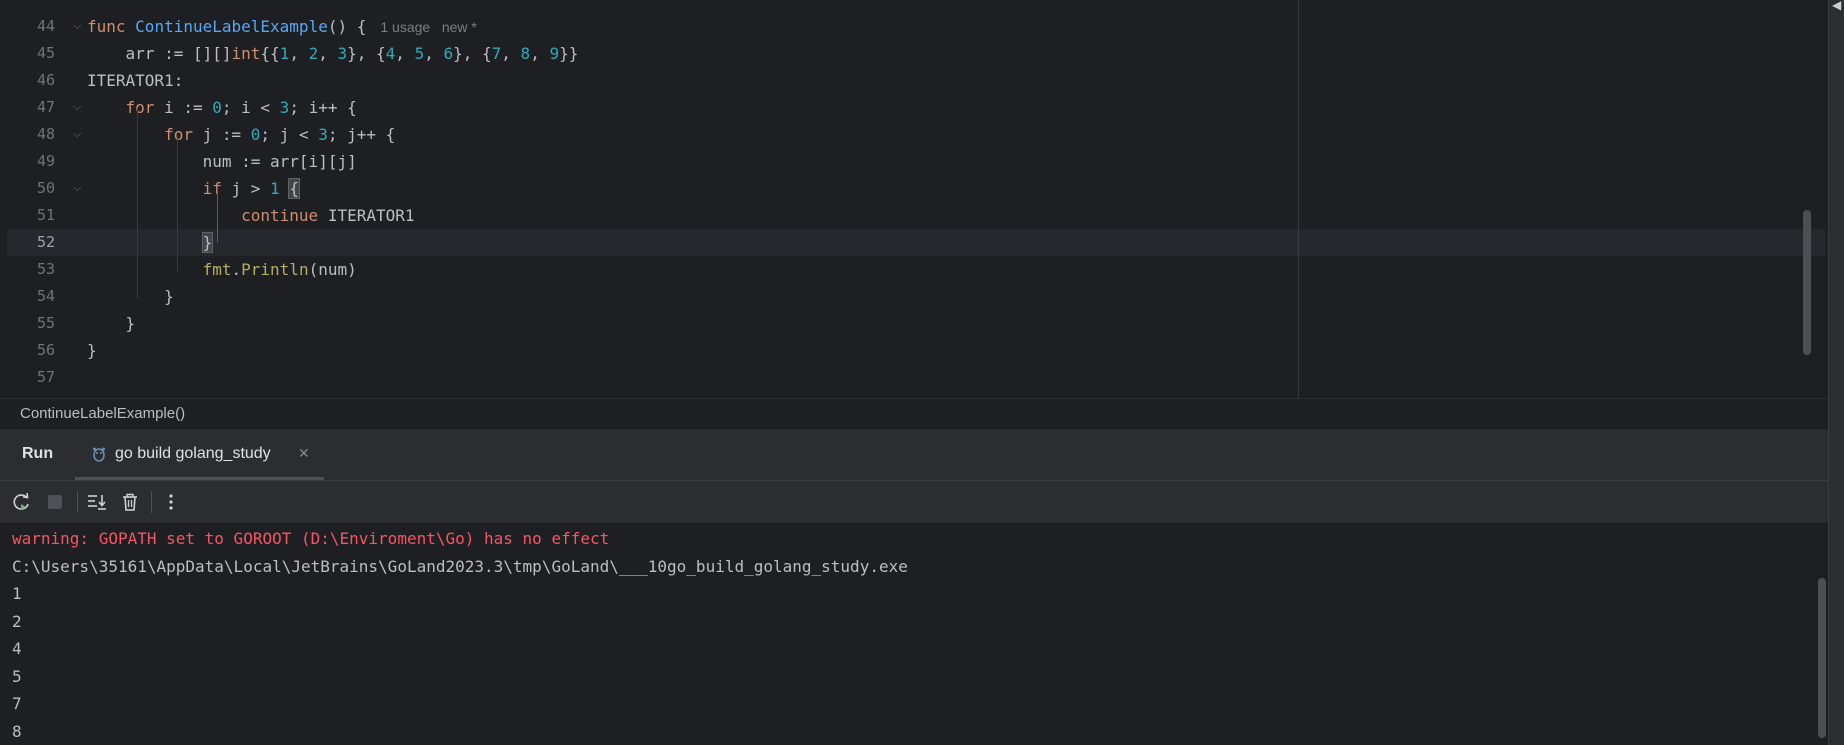 This screenshot has height=745, width=1844. Describe the element at coordinates (916, 323) in the screenshot. I see `code-line: 55 }` at that location.